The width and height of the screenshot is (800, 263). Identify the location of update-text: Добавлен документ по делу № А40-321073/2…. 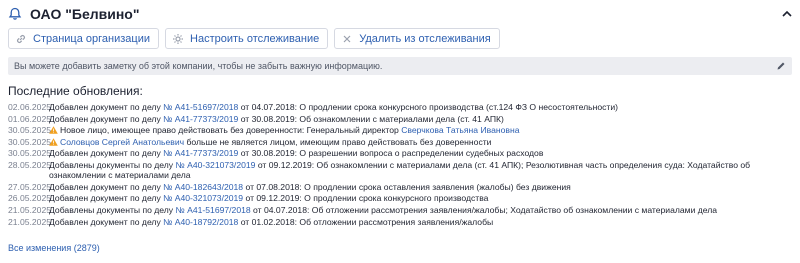
(269, 198).